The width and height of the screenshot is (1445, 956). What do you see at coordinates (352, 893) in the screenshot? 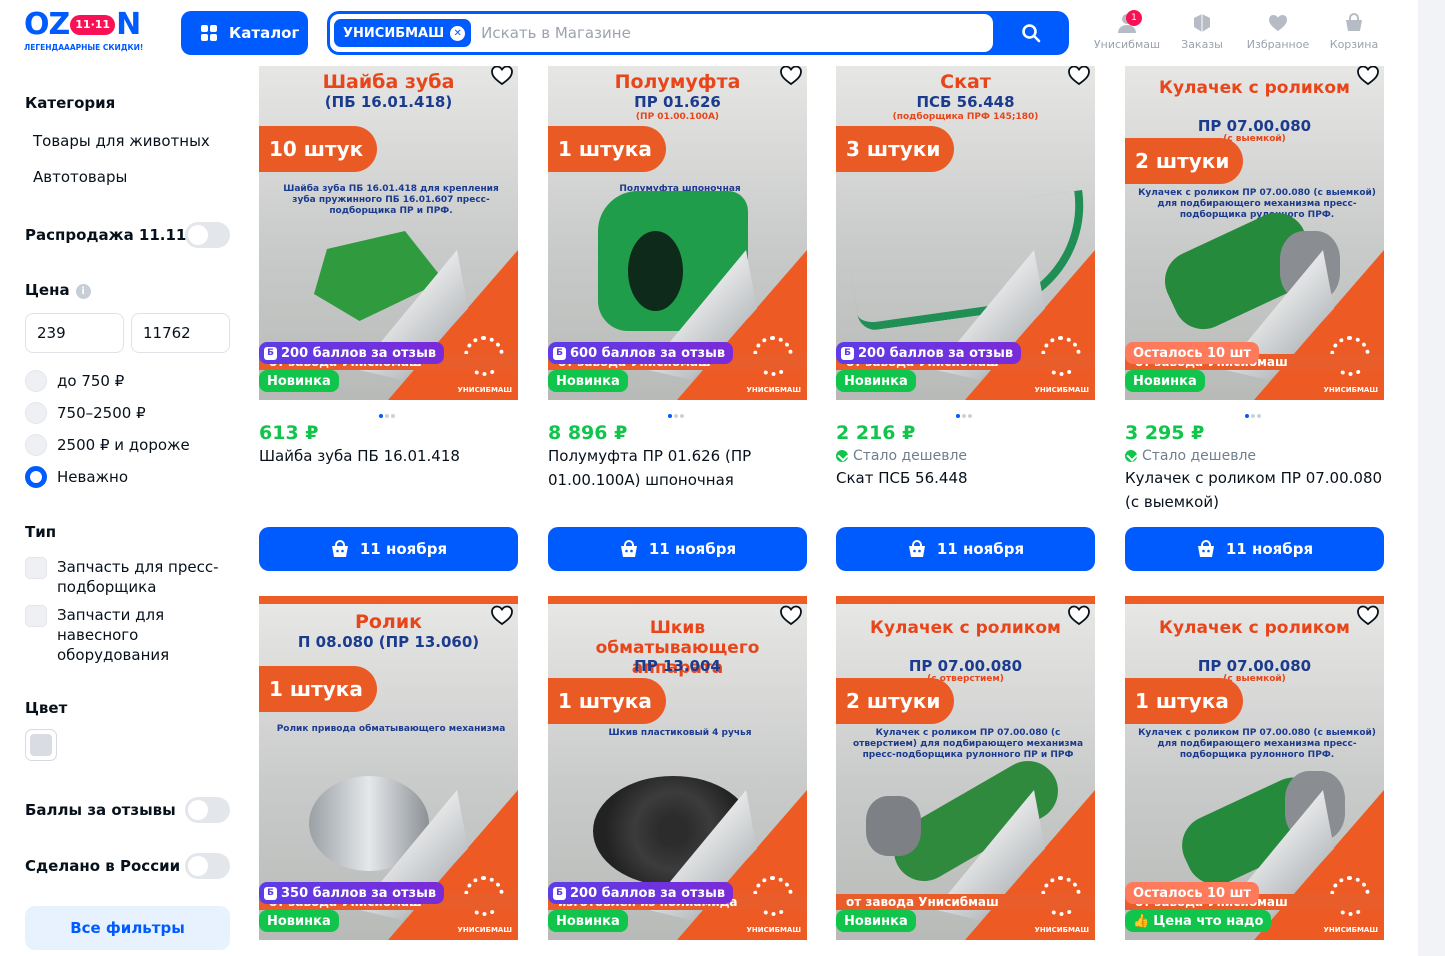
I see `review-points-badge: Б 350 баллов за отзыв` at bounding box center [352, 893].